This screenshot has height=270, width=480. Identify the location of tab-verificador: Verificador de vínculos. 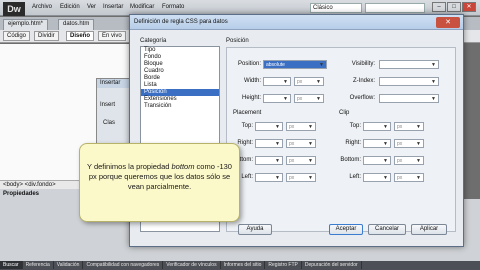
(192, 265).